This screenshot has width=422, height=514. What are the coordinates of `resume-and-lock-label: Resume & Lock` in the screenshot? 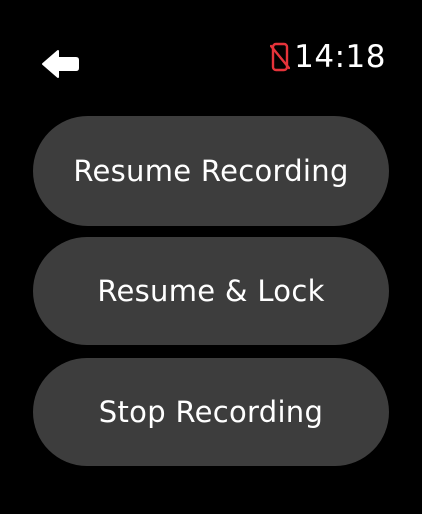 It's located at (211, 291).